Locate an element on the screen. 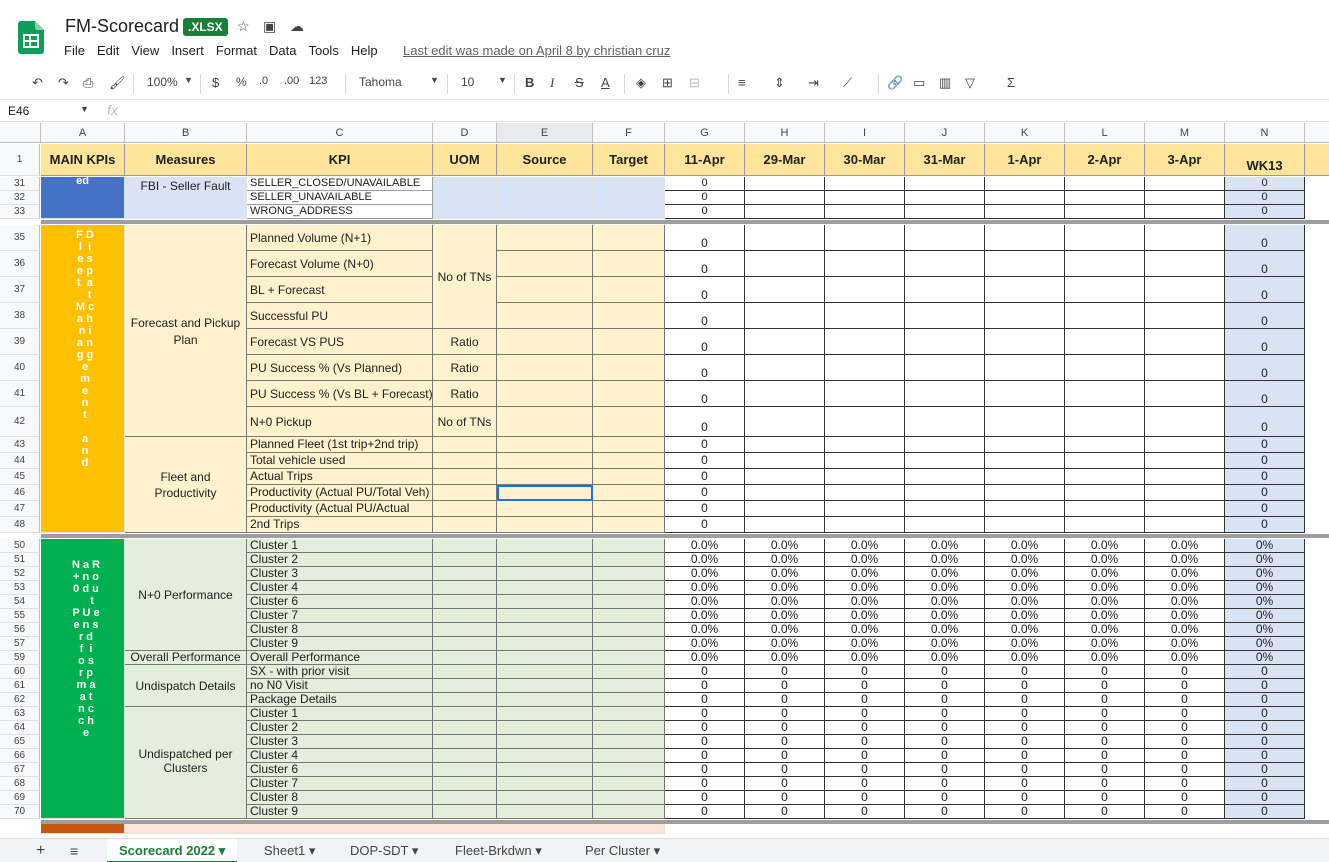 This screenshot has width=1329, height=862. tab-scorecard-2022: Scorecard 2022 ▾ is located at coordinates (172, 850).